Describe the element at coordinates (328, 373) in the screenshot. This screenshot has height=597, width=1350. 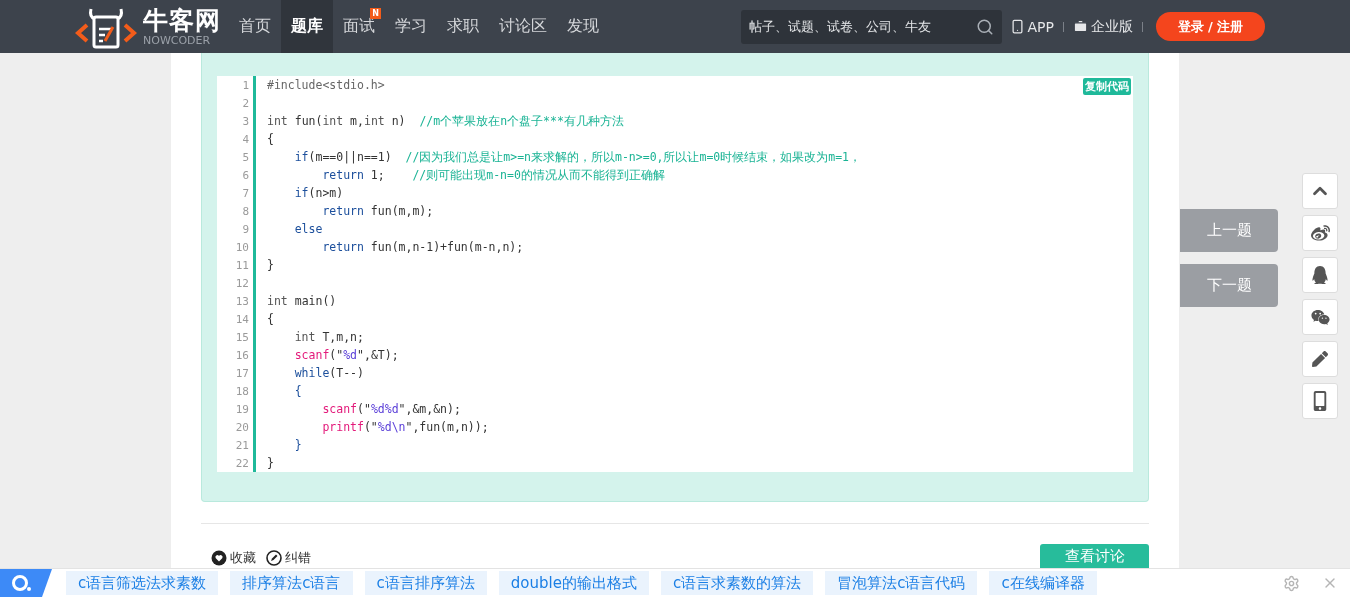
I see `code-line: while(T--)` at that location.